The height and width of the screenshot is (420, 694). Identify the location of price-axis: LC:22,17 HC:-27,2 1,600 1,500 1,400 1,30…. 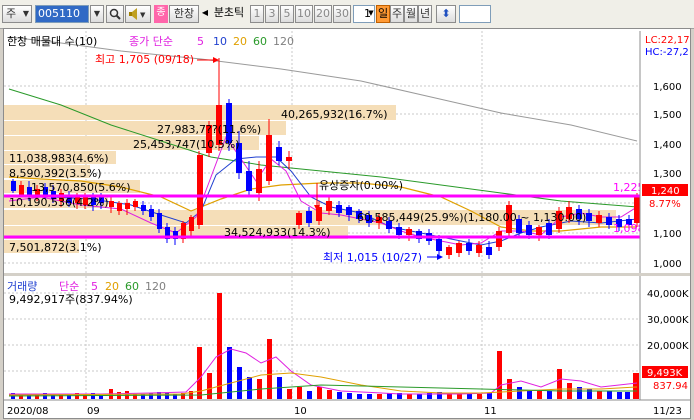
(664, 152).